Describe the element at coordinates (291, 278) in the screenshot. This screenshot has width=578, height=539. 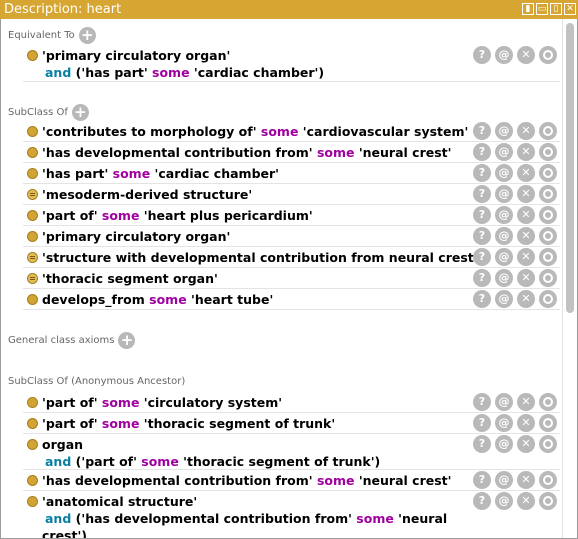
I see `subclass-row: 'thoracic segment organ'? @ ✕` at that location.